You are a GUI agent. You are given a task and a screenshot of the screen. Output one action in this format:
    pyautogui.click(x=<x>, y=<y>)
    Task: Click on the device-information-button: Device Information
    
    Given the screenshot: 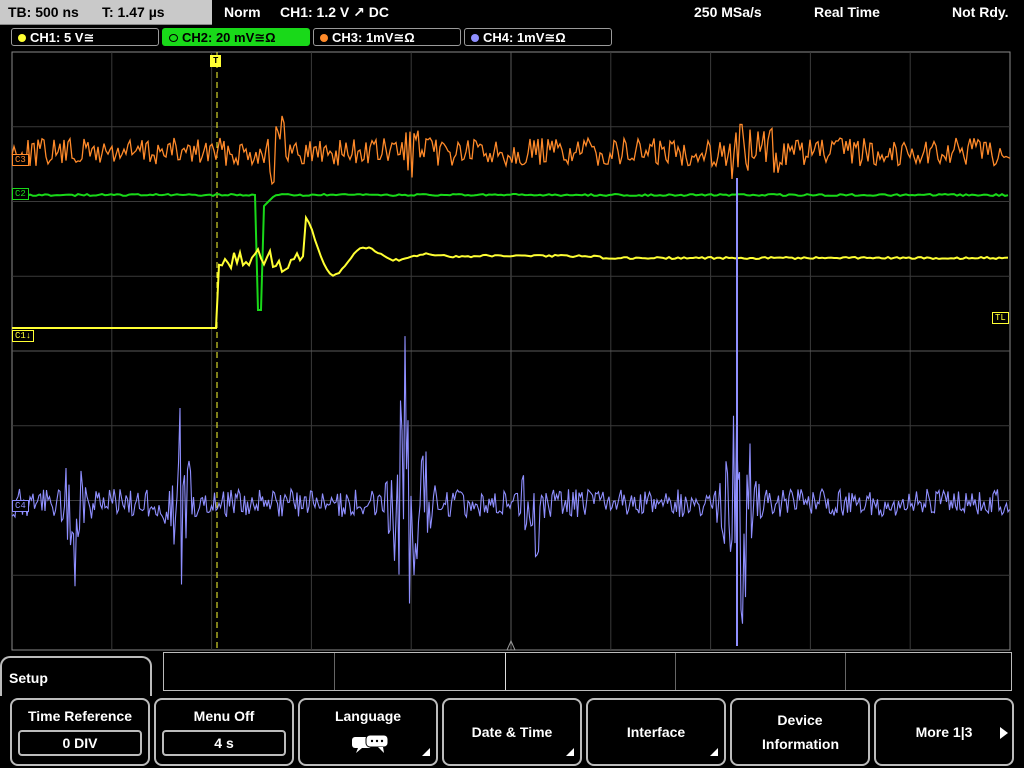 What is the action you would take?
    pyautogui.click(x=800, y=732)
    